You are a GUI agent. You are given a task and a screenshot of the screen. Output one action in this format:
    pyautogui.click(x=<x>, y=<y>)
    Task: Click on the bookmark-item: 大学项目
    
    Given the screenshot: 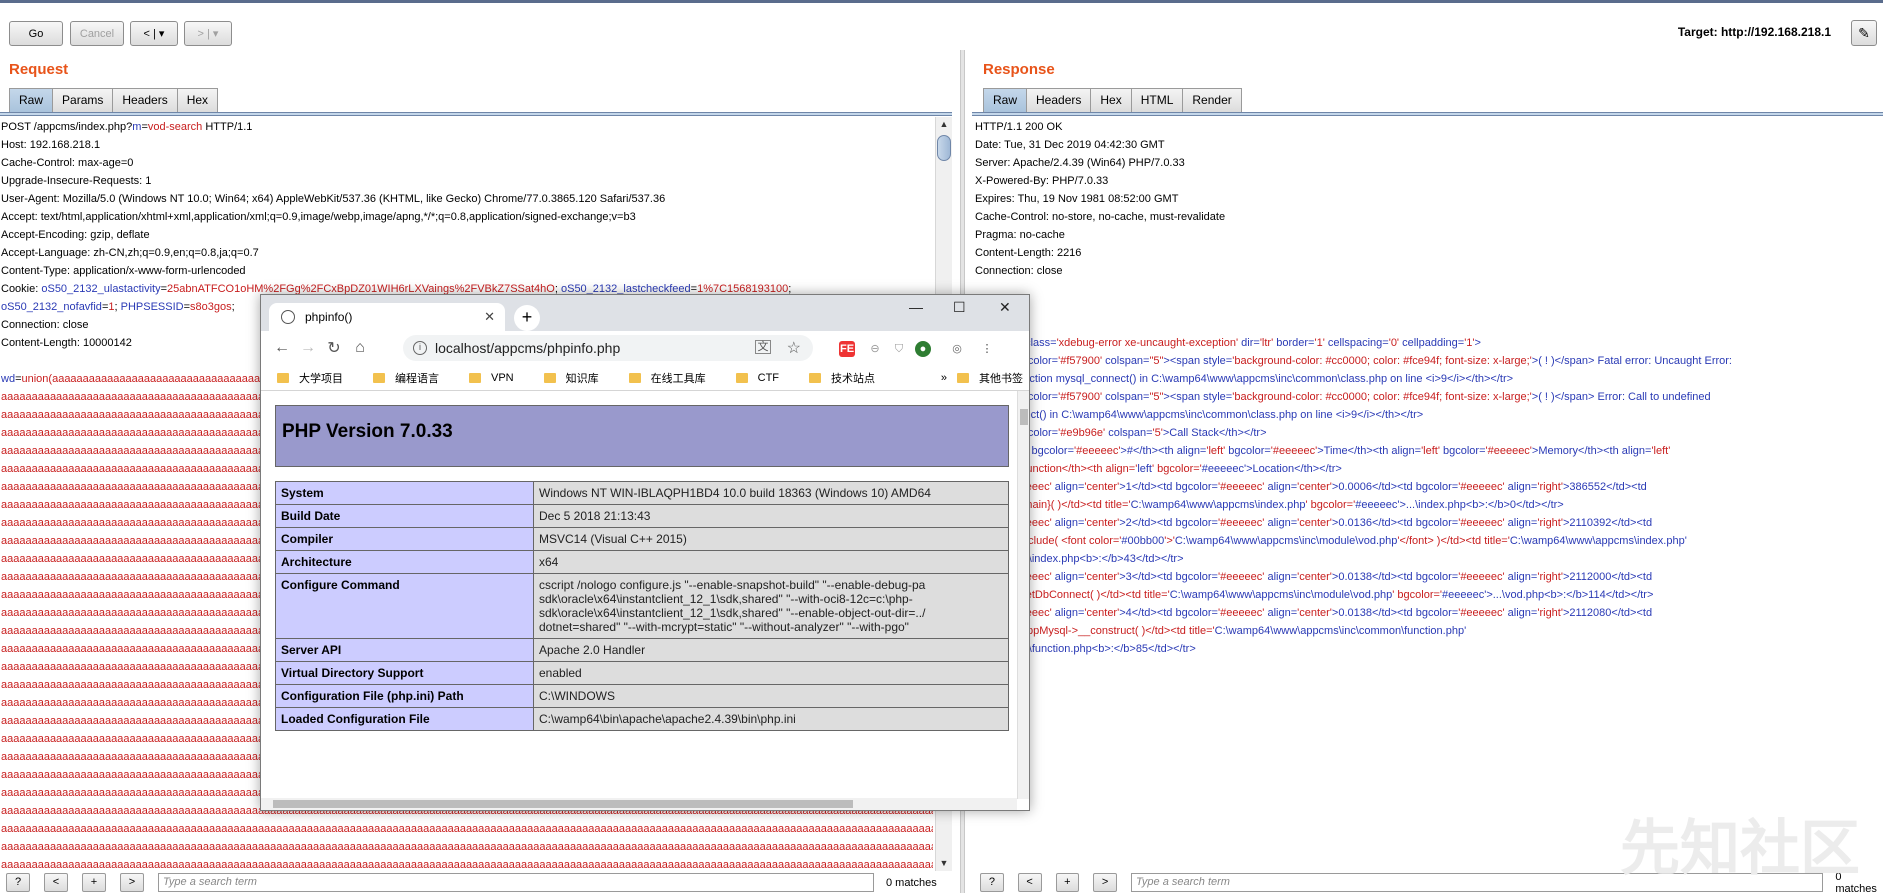 What is the action you would take?
    pyautogui.click(x=310, y=378)
    